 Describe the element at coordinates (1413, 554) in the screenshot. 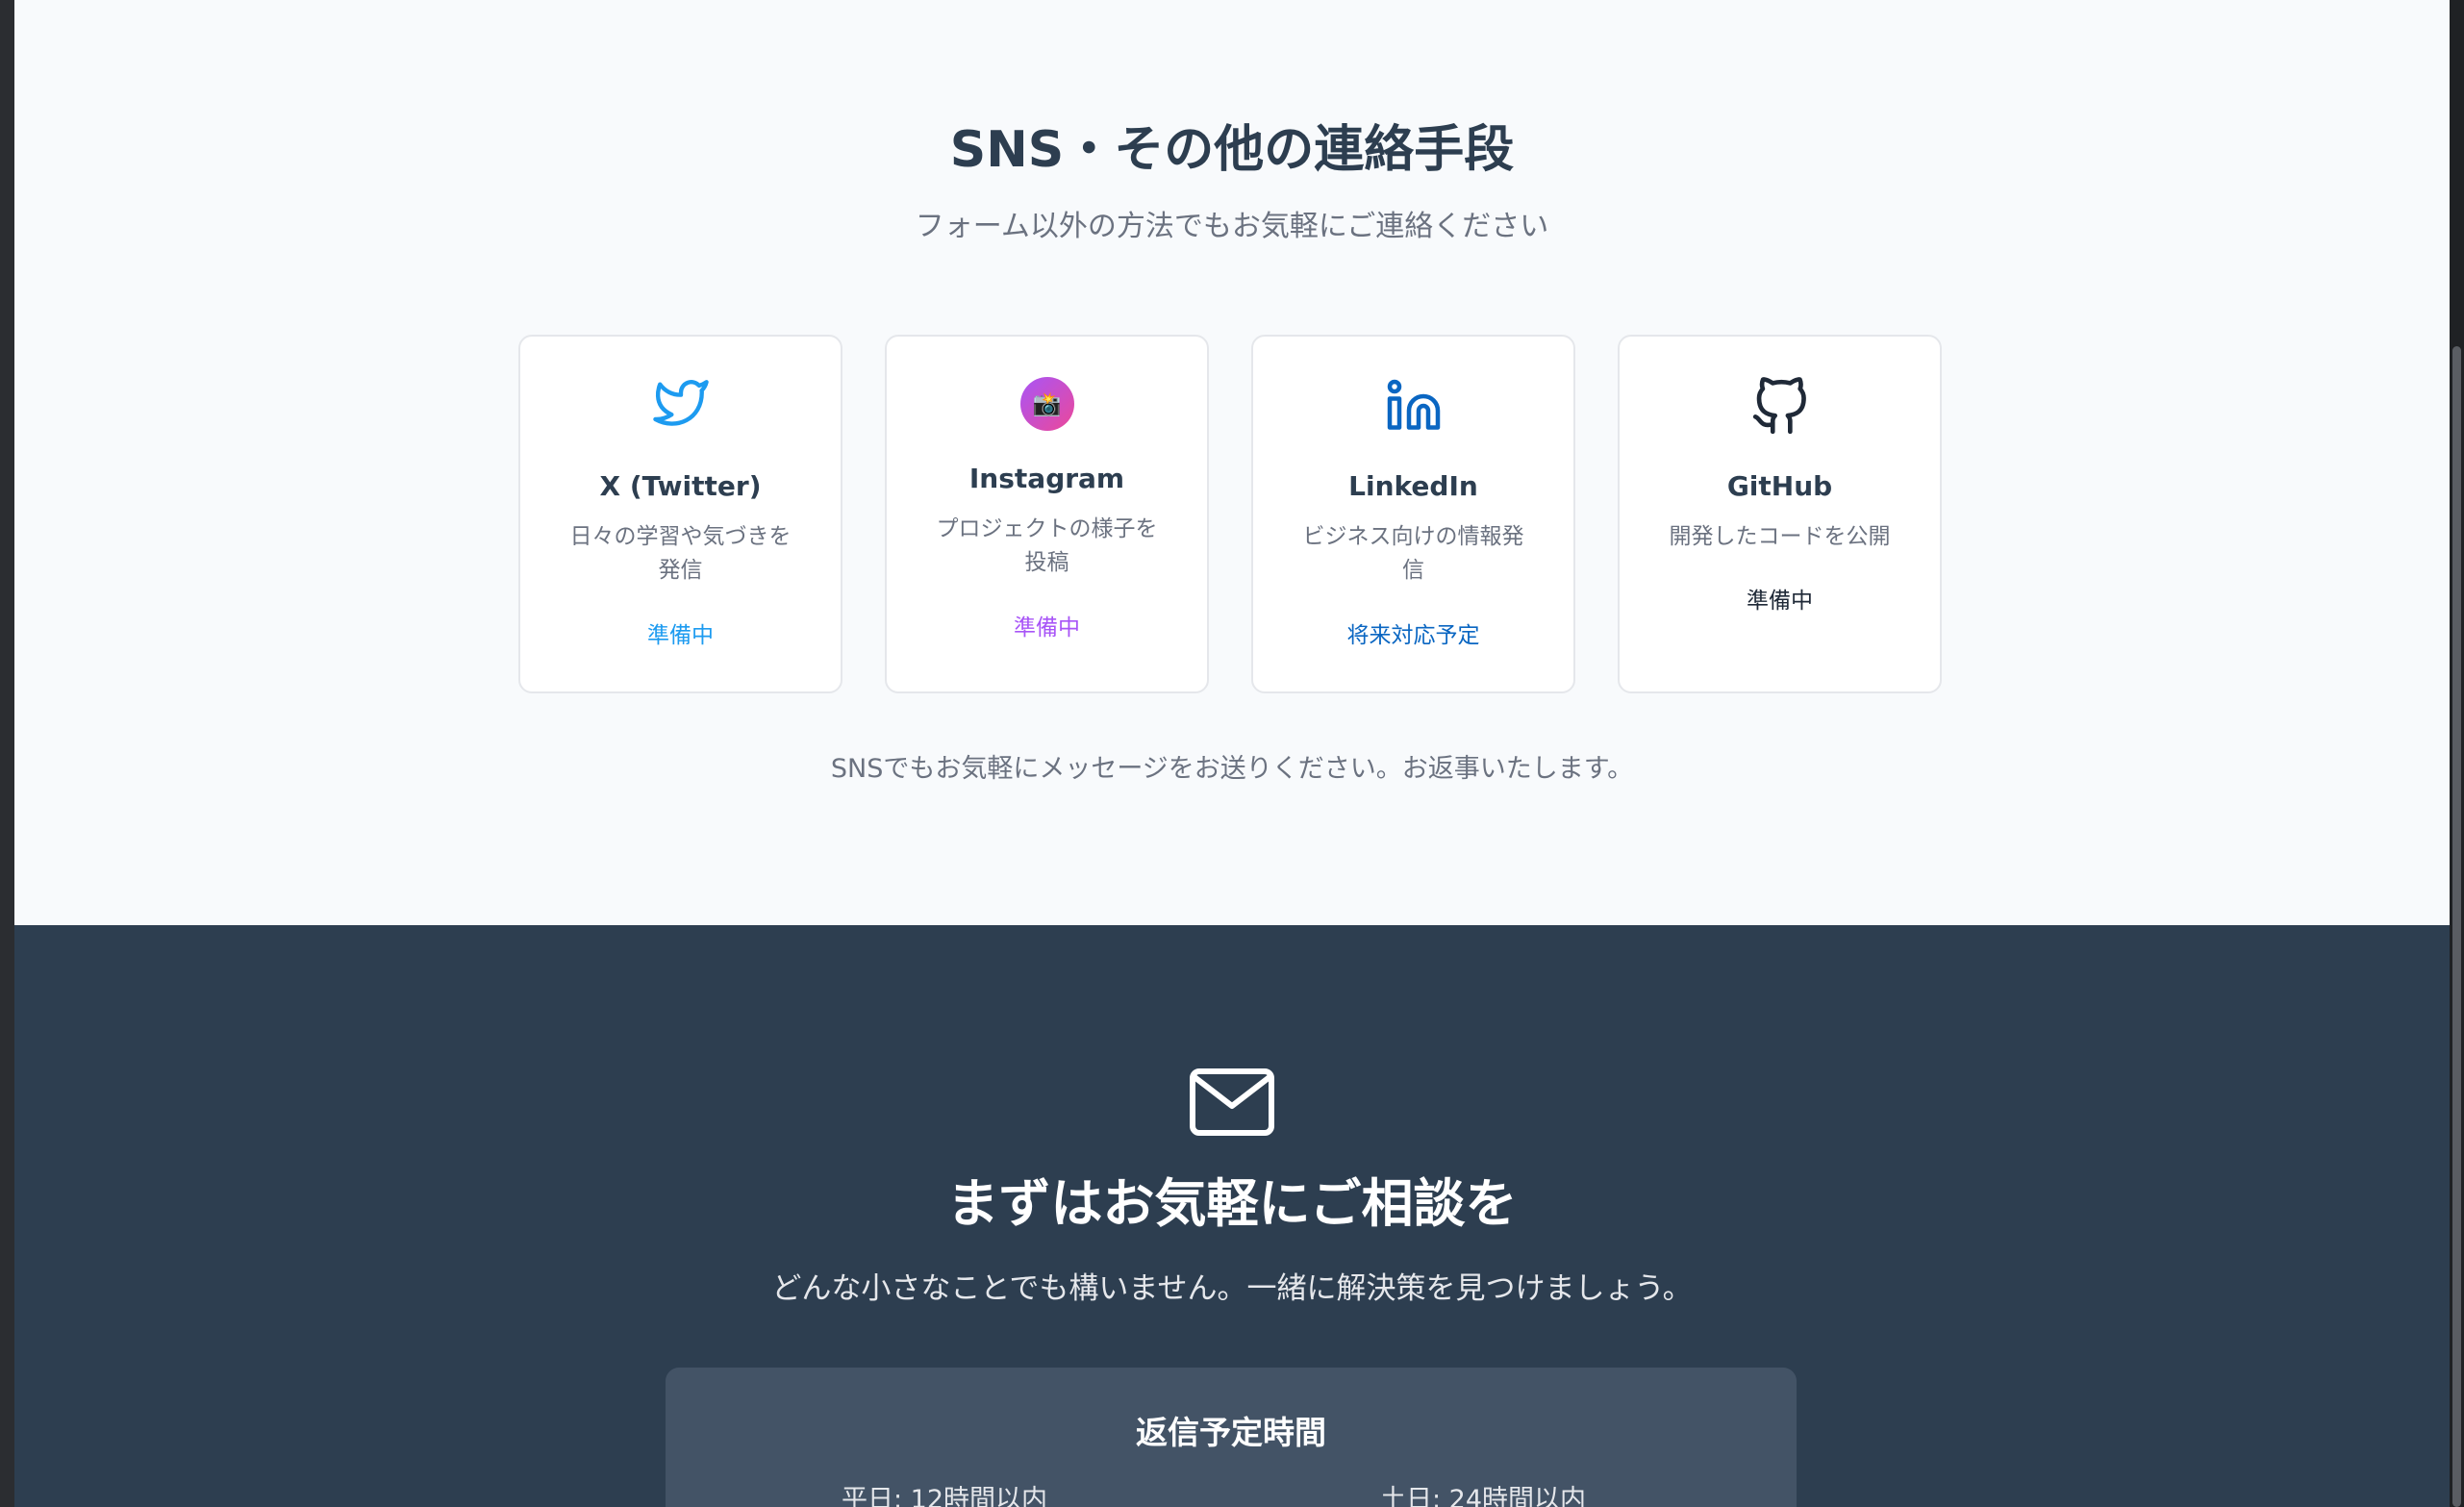

I see `sns-card-description: ビジネス向けの情報発 信` at that location.